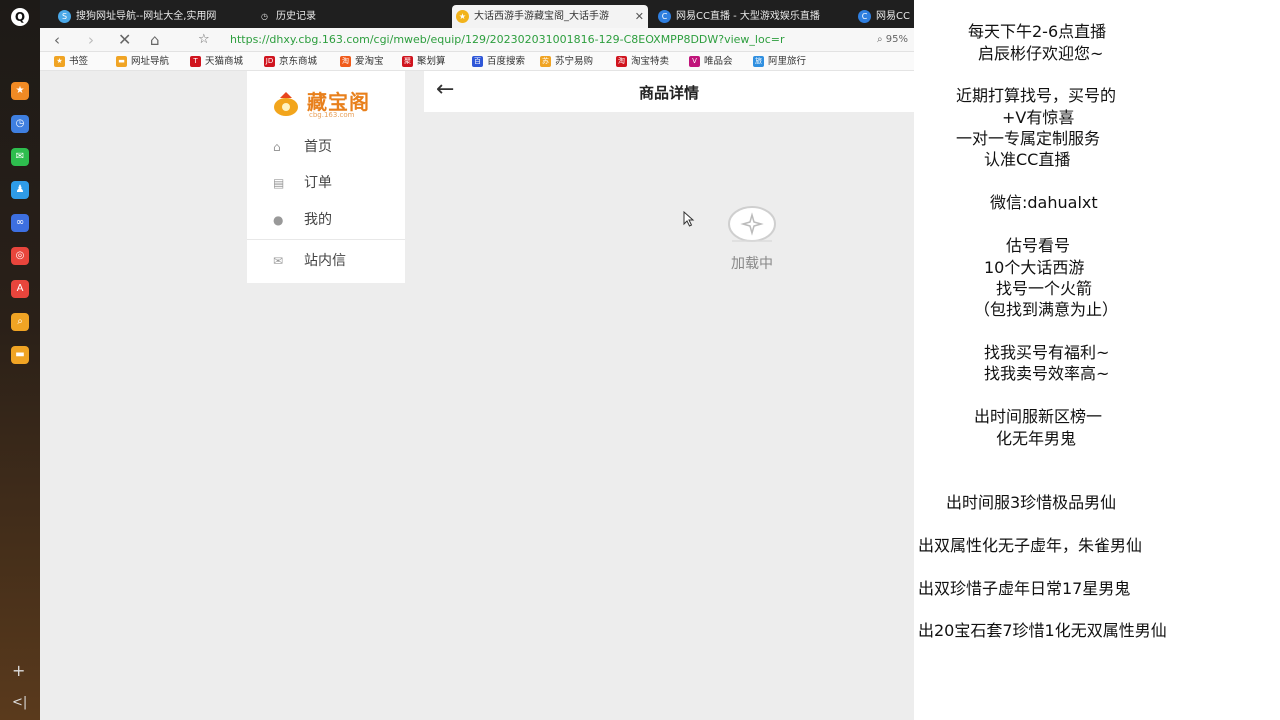 The height and width of the screenshot is (720, 1280). Describe the element at coordinates (642, 61) in the screenshot. I see `bookmark-item: 淘淘宝特卖` at that location.